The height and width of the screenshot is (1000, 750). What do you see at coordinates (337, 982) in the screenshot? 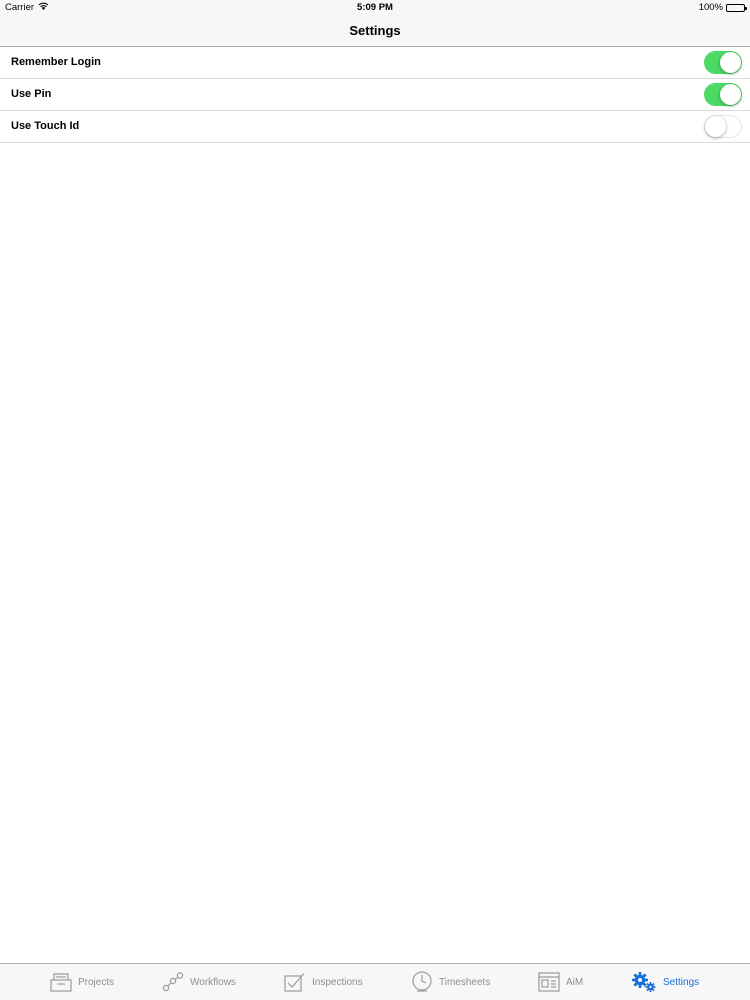
I see `tab-label: Inspections` at bounding box center [337, 982].